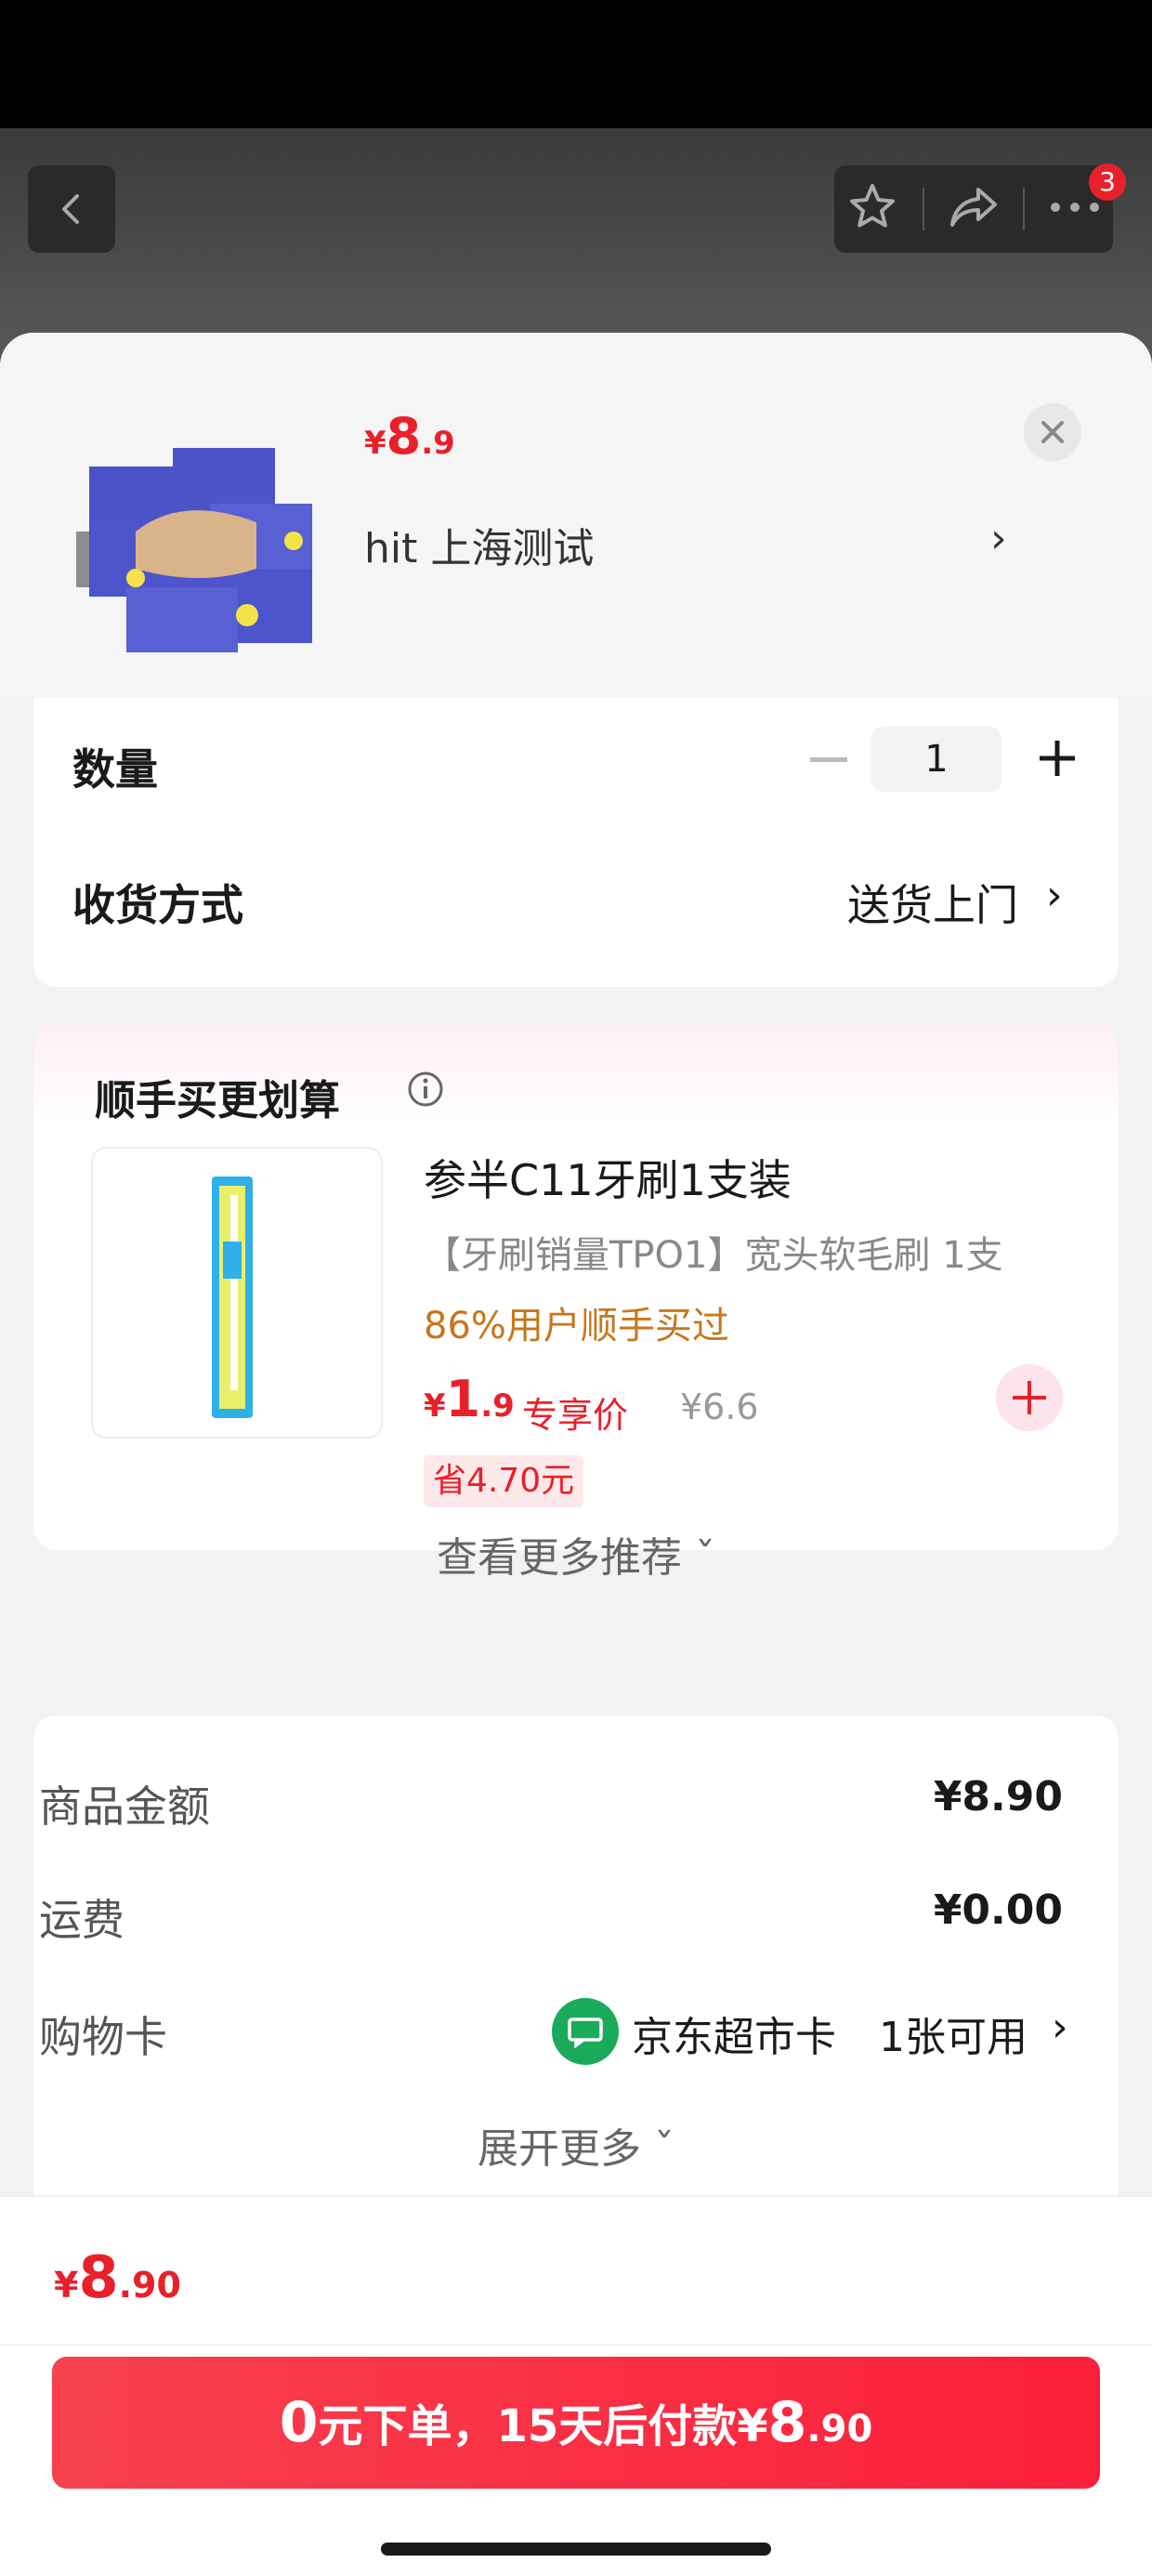  I want to click on gift-card-availability: 1张可用, so click(953, 2033).